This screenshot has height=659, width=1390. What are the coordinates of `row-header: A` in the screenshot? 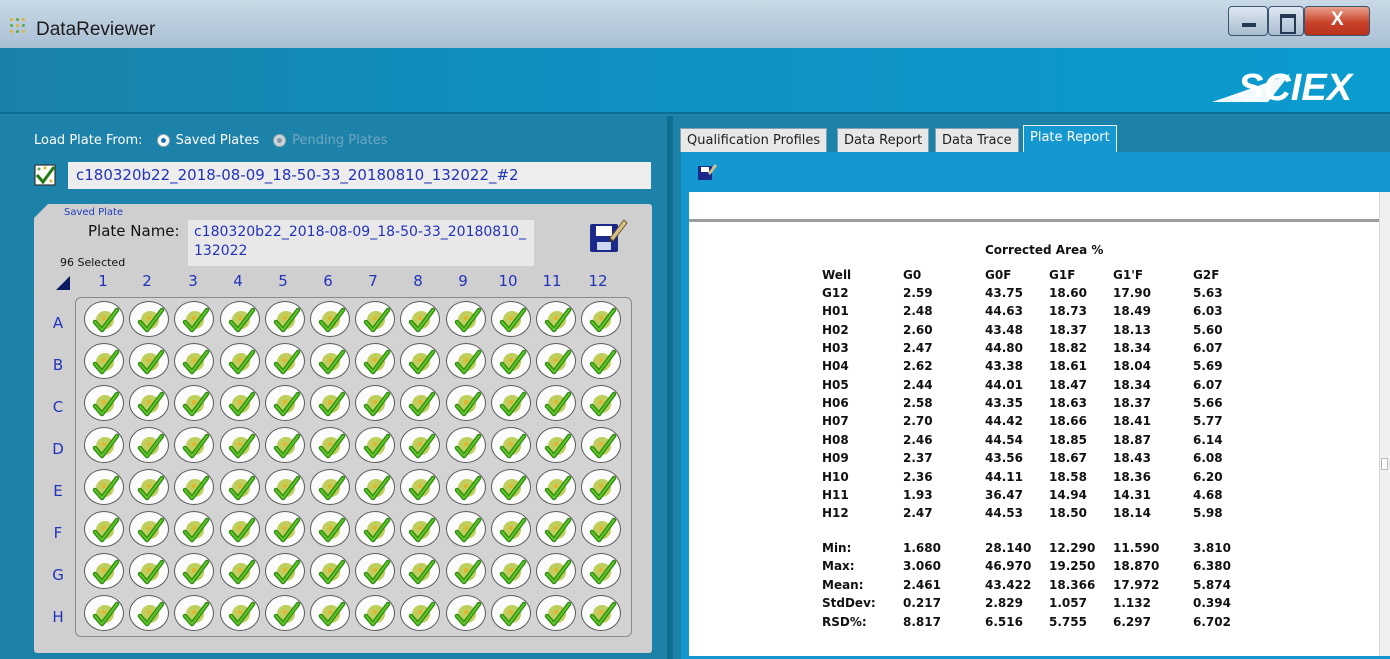 It's located at (58, 323).